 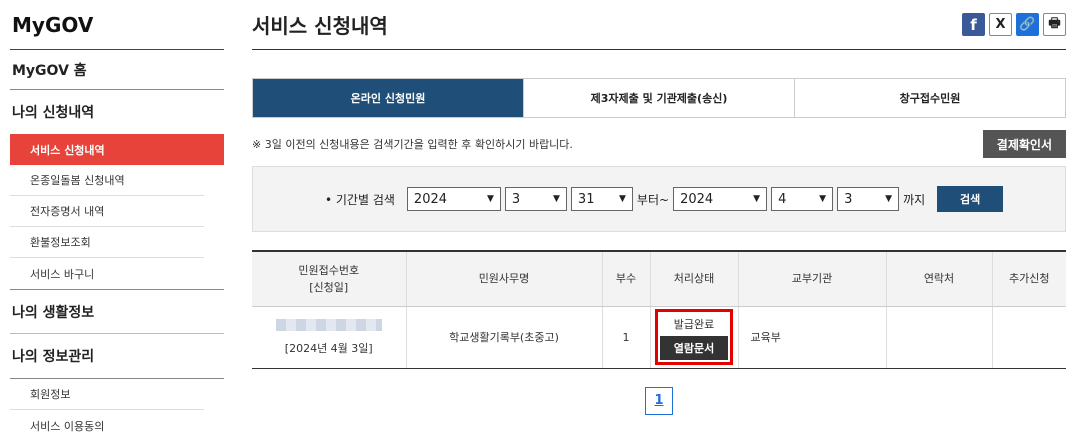 What do you see at coordinates (1014, 24) in the screenshot?
I see `share-toolbar: f X 🔗 🖶` at bounding box center [1014, 24].